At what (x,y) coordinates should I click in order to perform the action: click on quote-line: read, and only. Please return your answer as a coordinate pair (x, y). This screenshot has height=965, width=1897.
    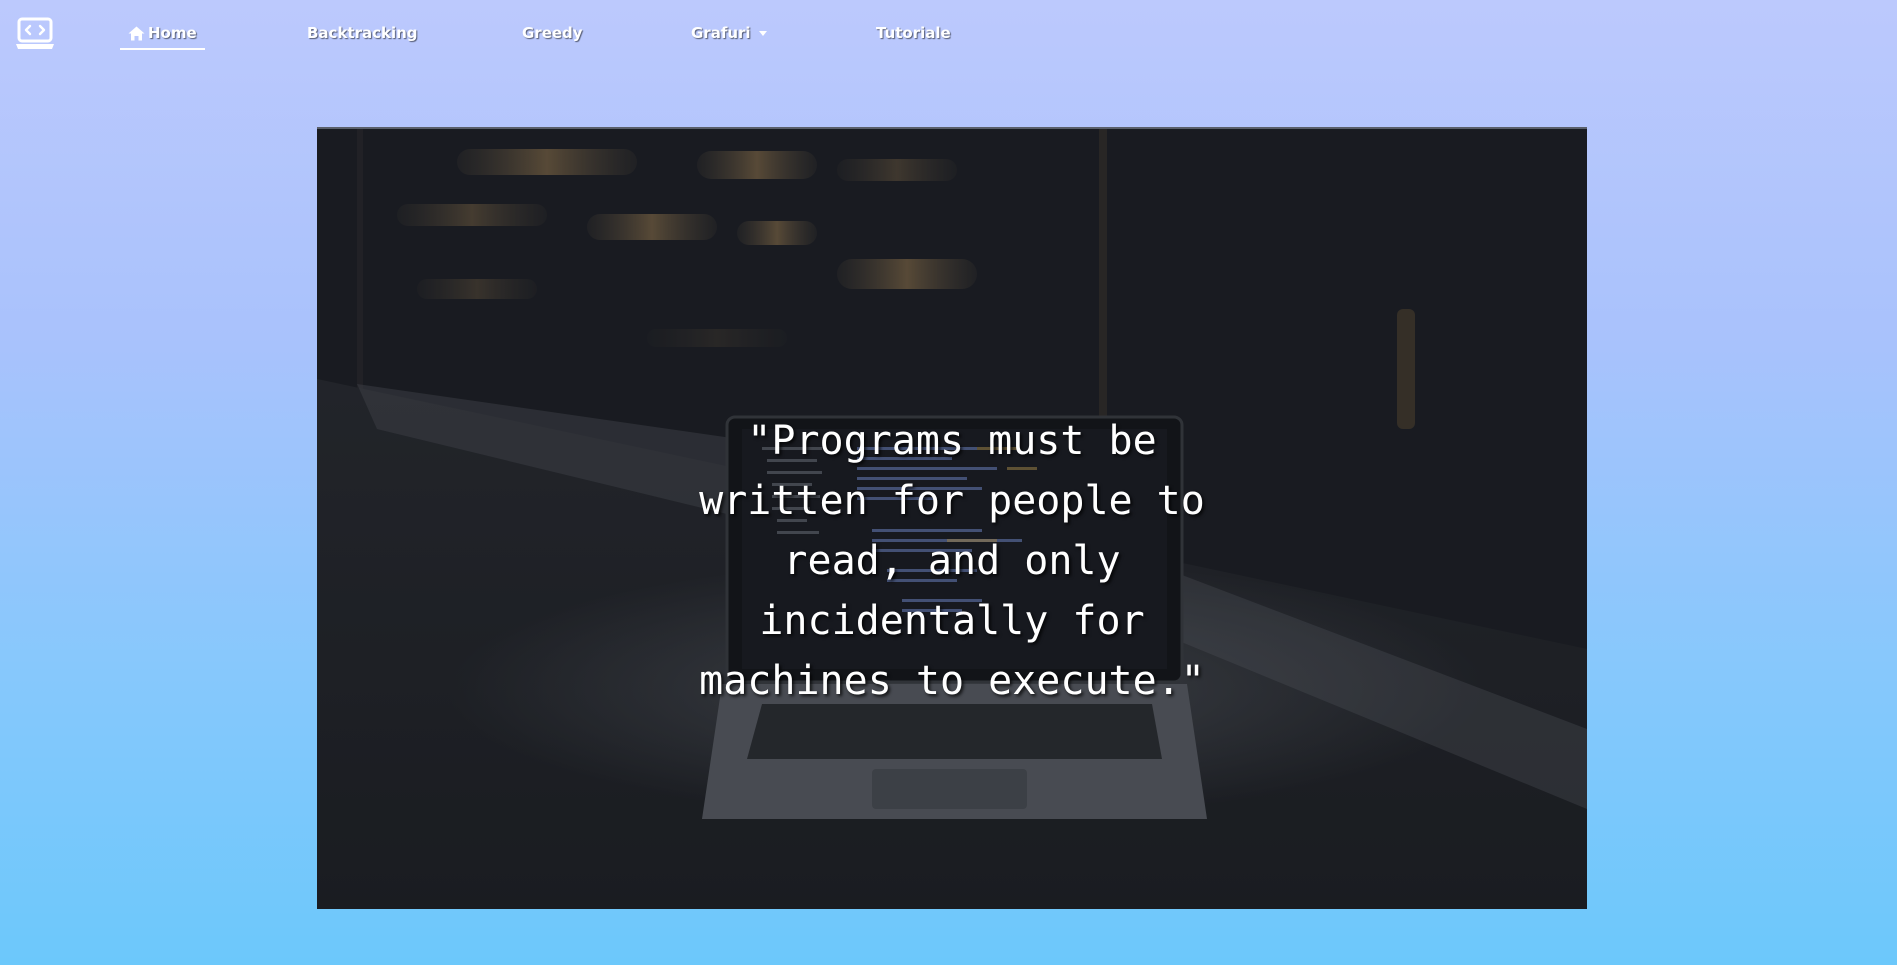
    Looking at the image, I should click on (952, 561).